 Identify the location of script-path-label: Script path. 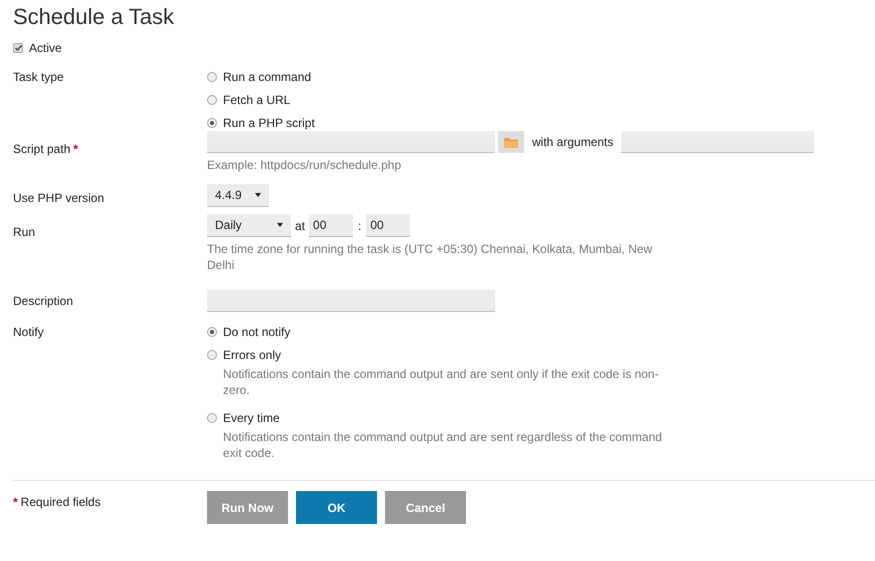
(41, 149).